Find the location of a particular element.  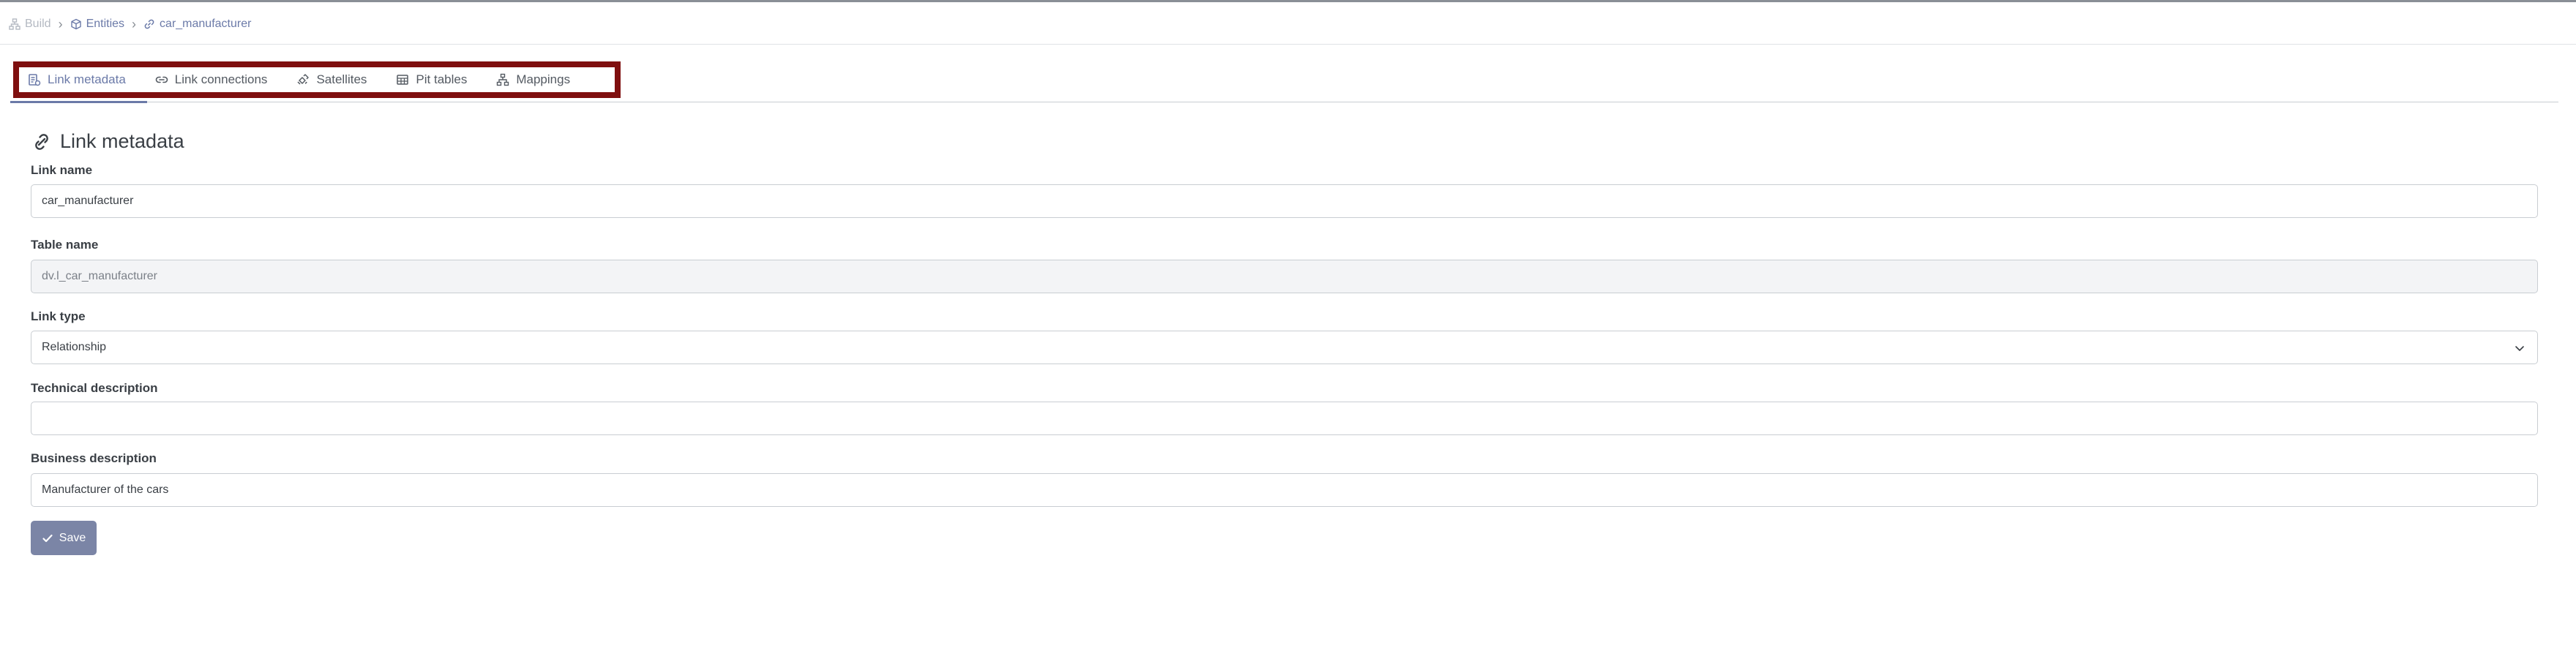

satellite-icon is located at coordinates (303, 79).